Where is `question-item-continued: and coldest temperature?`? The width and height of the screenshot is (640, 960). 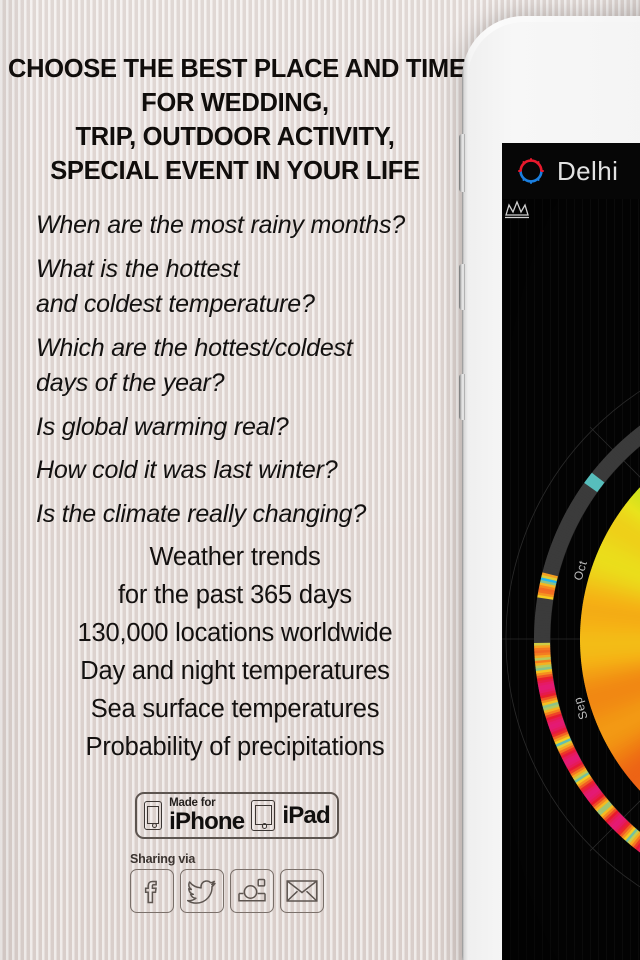 question-item-continued: and coldest temperature? is located at coordinates (175, 304).